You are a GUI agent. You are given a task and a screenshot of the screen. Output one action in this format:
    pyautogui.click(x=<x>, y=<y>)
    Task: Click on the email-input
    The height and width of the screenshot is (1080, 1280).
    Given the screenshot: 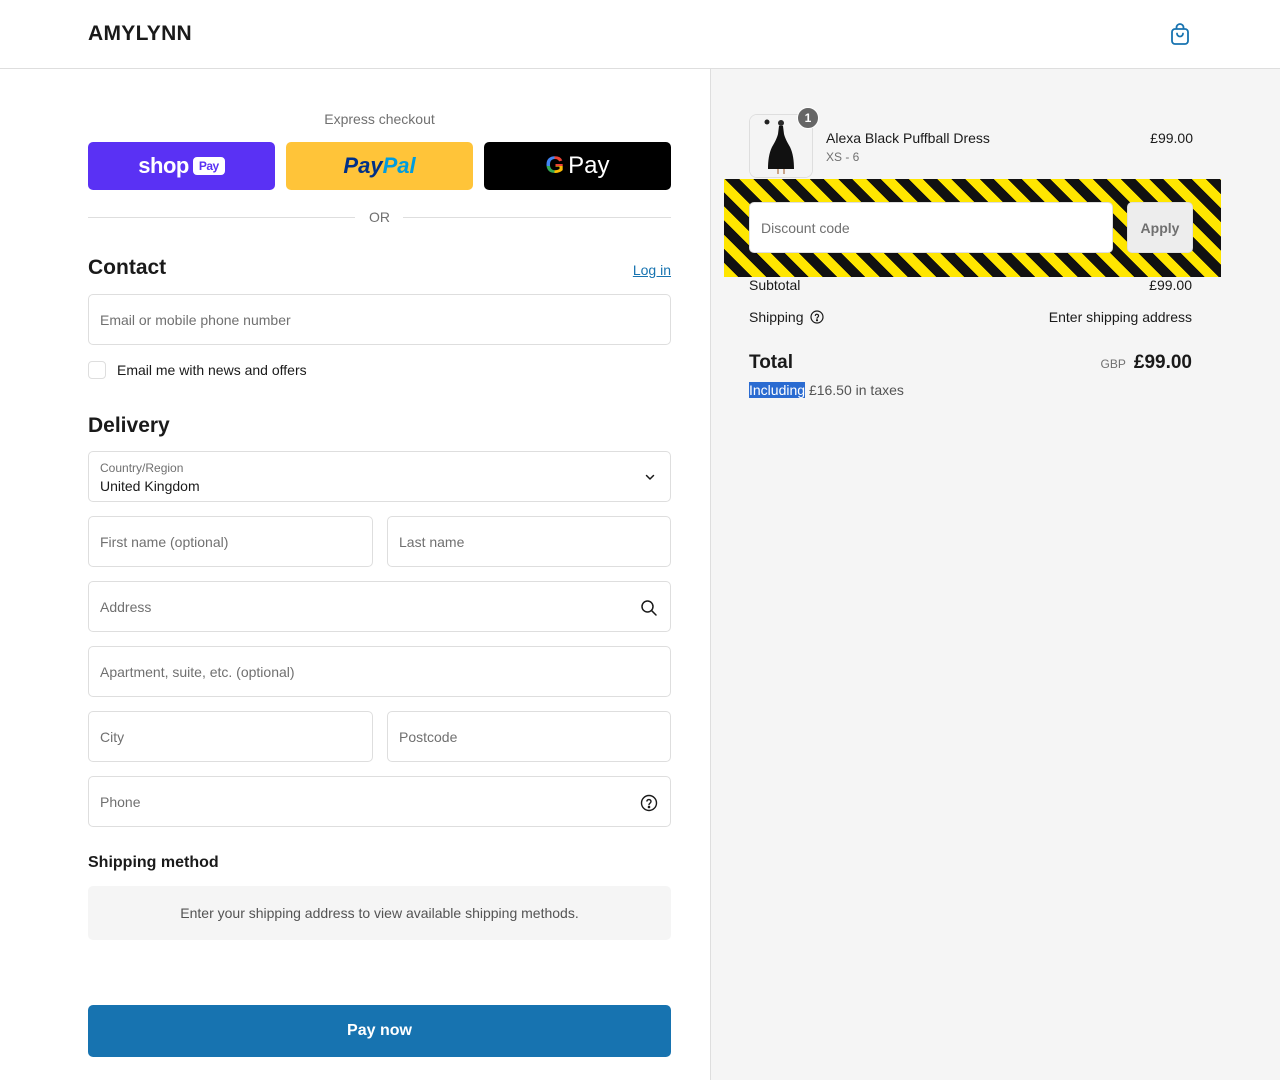 What is the action you would take?
    pyautogui.click(x=379, y=319)
    